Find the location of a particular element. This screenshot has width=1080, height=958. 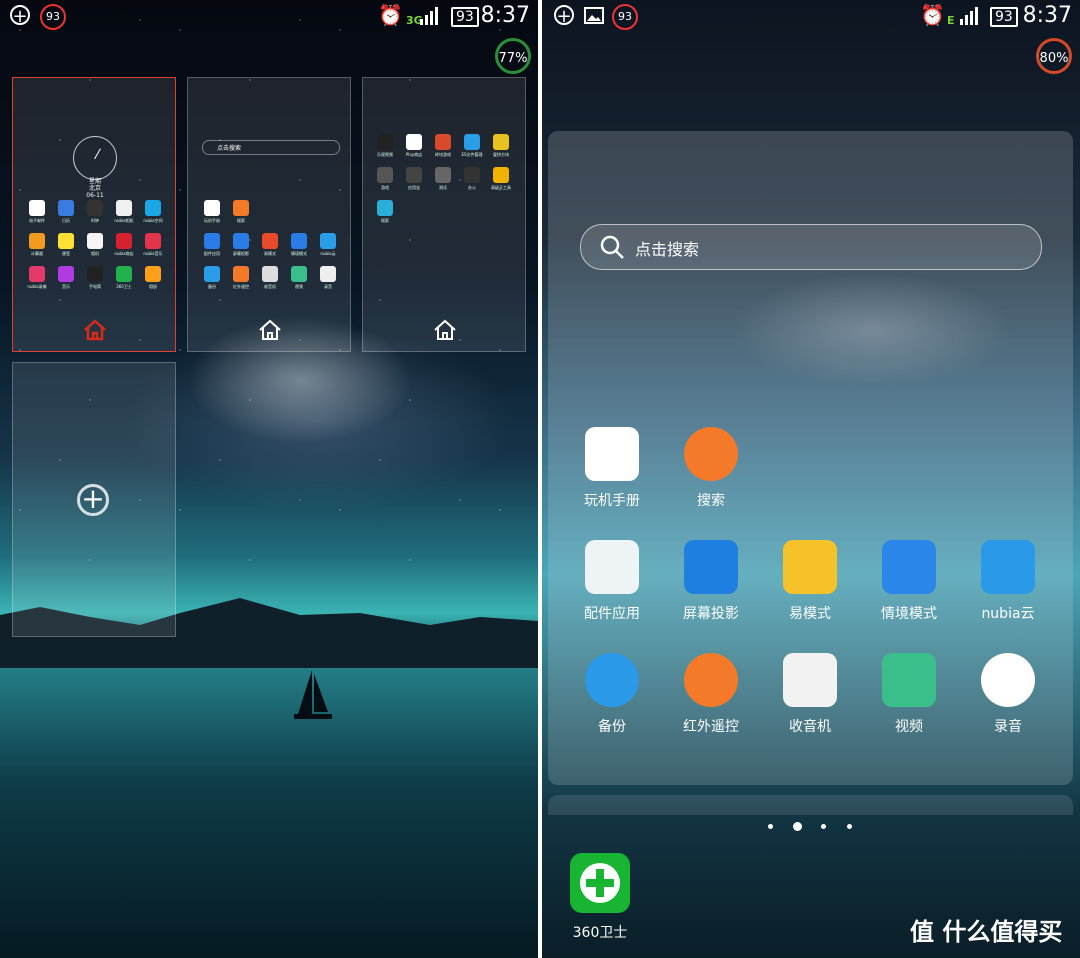

folder-app-5: 易模式 is located at coordinates (810, 581).